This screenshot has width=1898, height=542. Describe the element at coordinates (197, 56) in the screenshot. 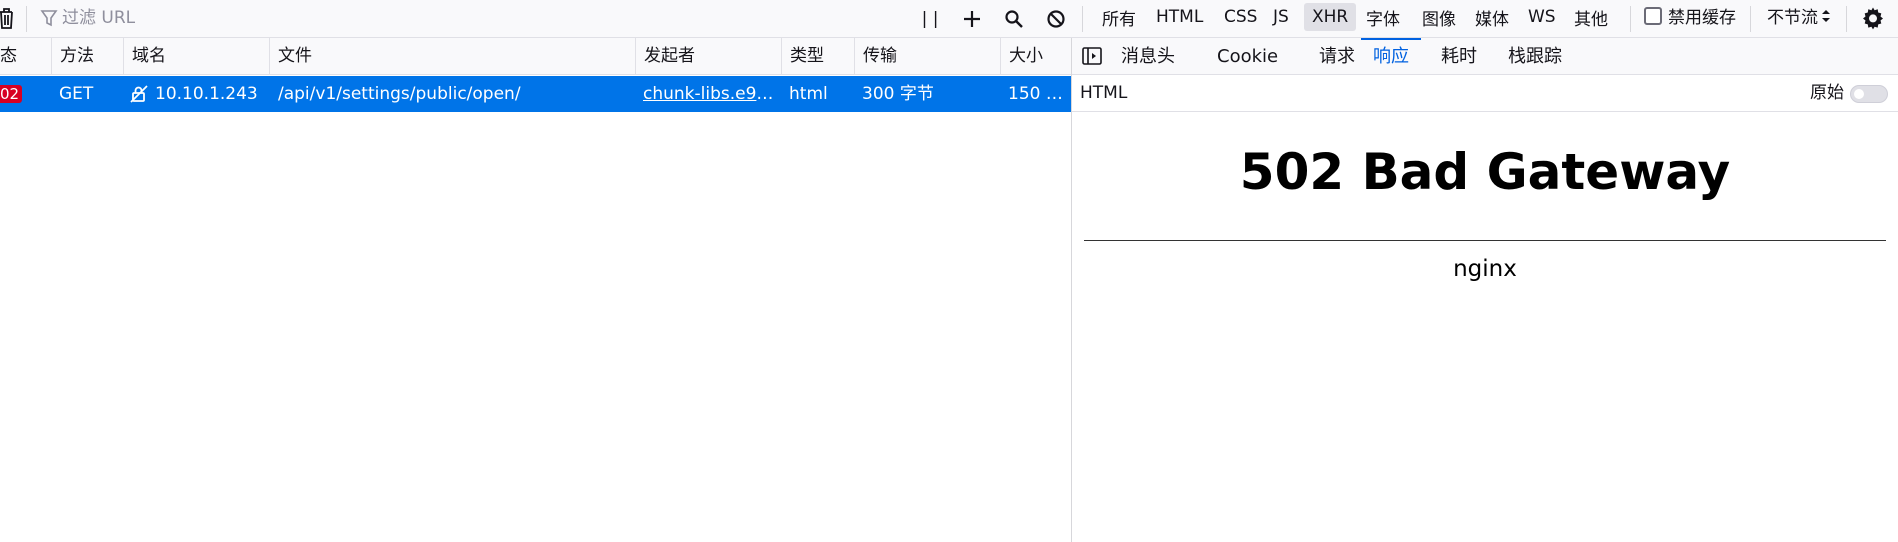

I see `column-header-domain: 域名` at that location.